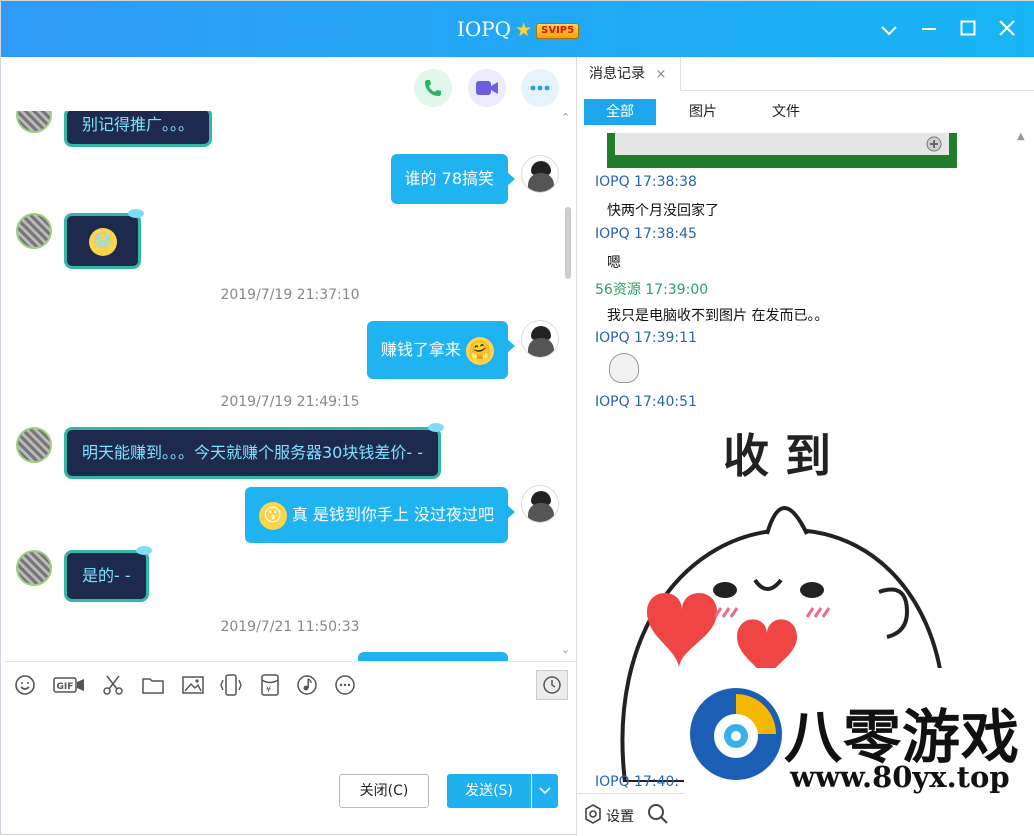  I want to click on gif-icon: GIF, so click(69, 685).